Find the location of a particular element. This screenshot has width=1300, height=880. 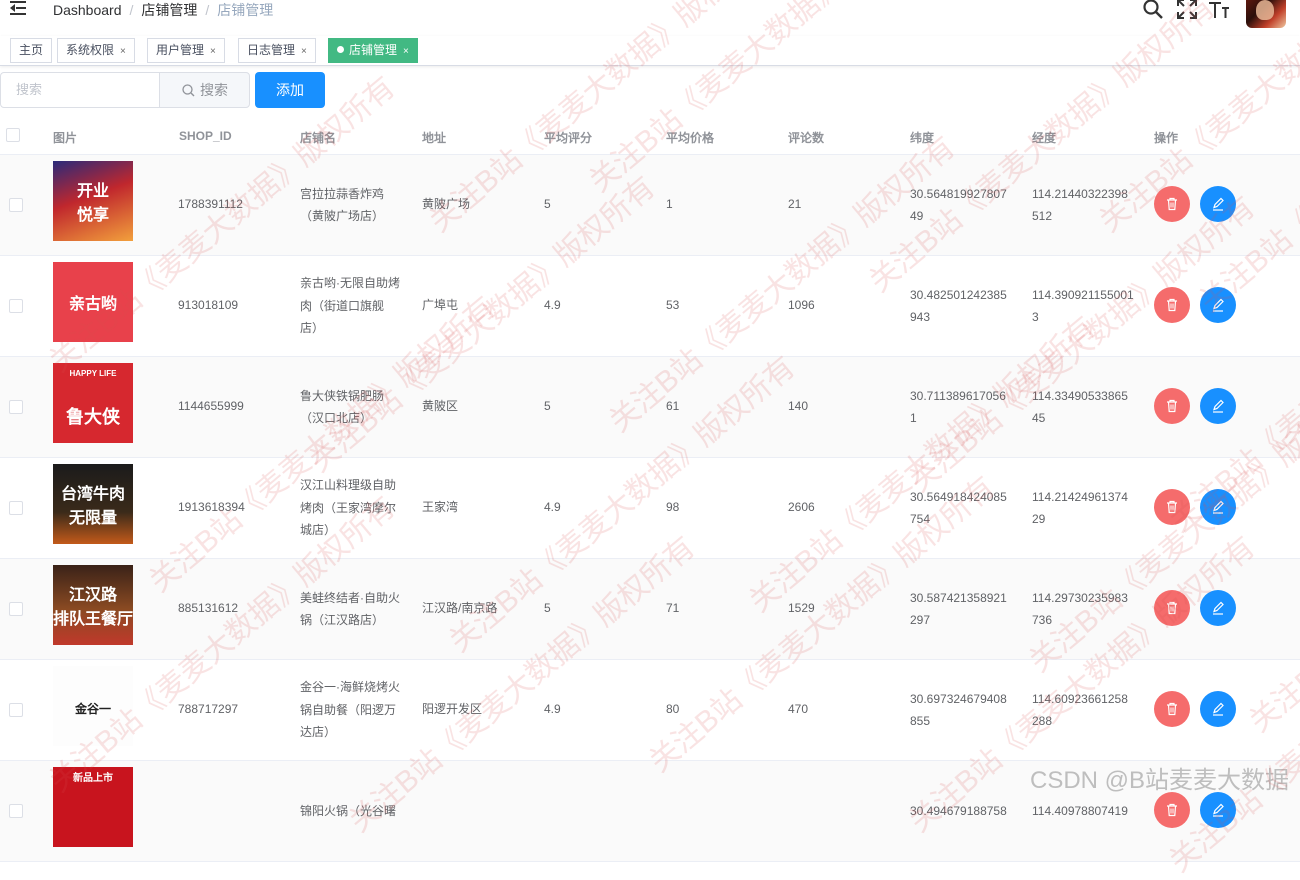

tag-shop-management: 店铺管理 × is located at coordinates (373, 50).